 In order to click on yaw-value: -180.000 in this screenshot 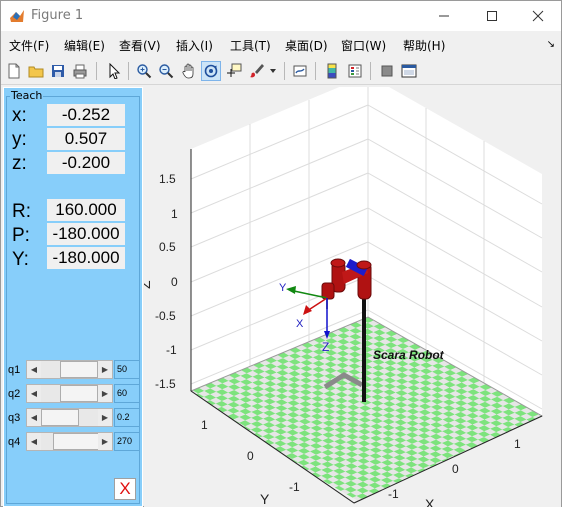, I will do `click(86, 258)`.